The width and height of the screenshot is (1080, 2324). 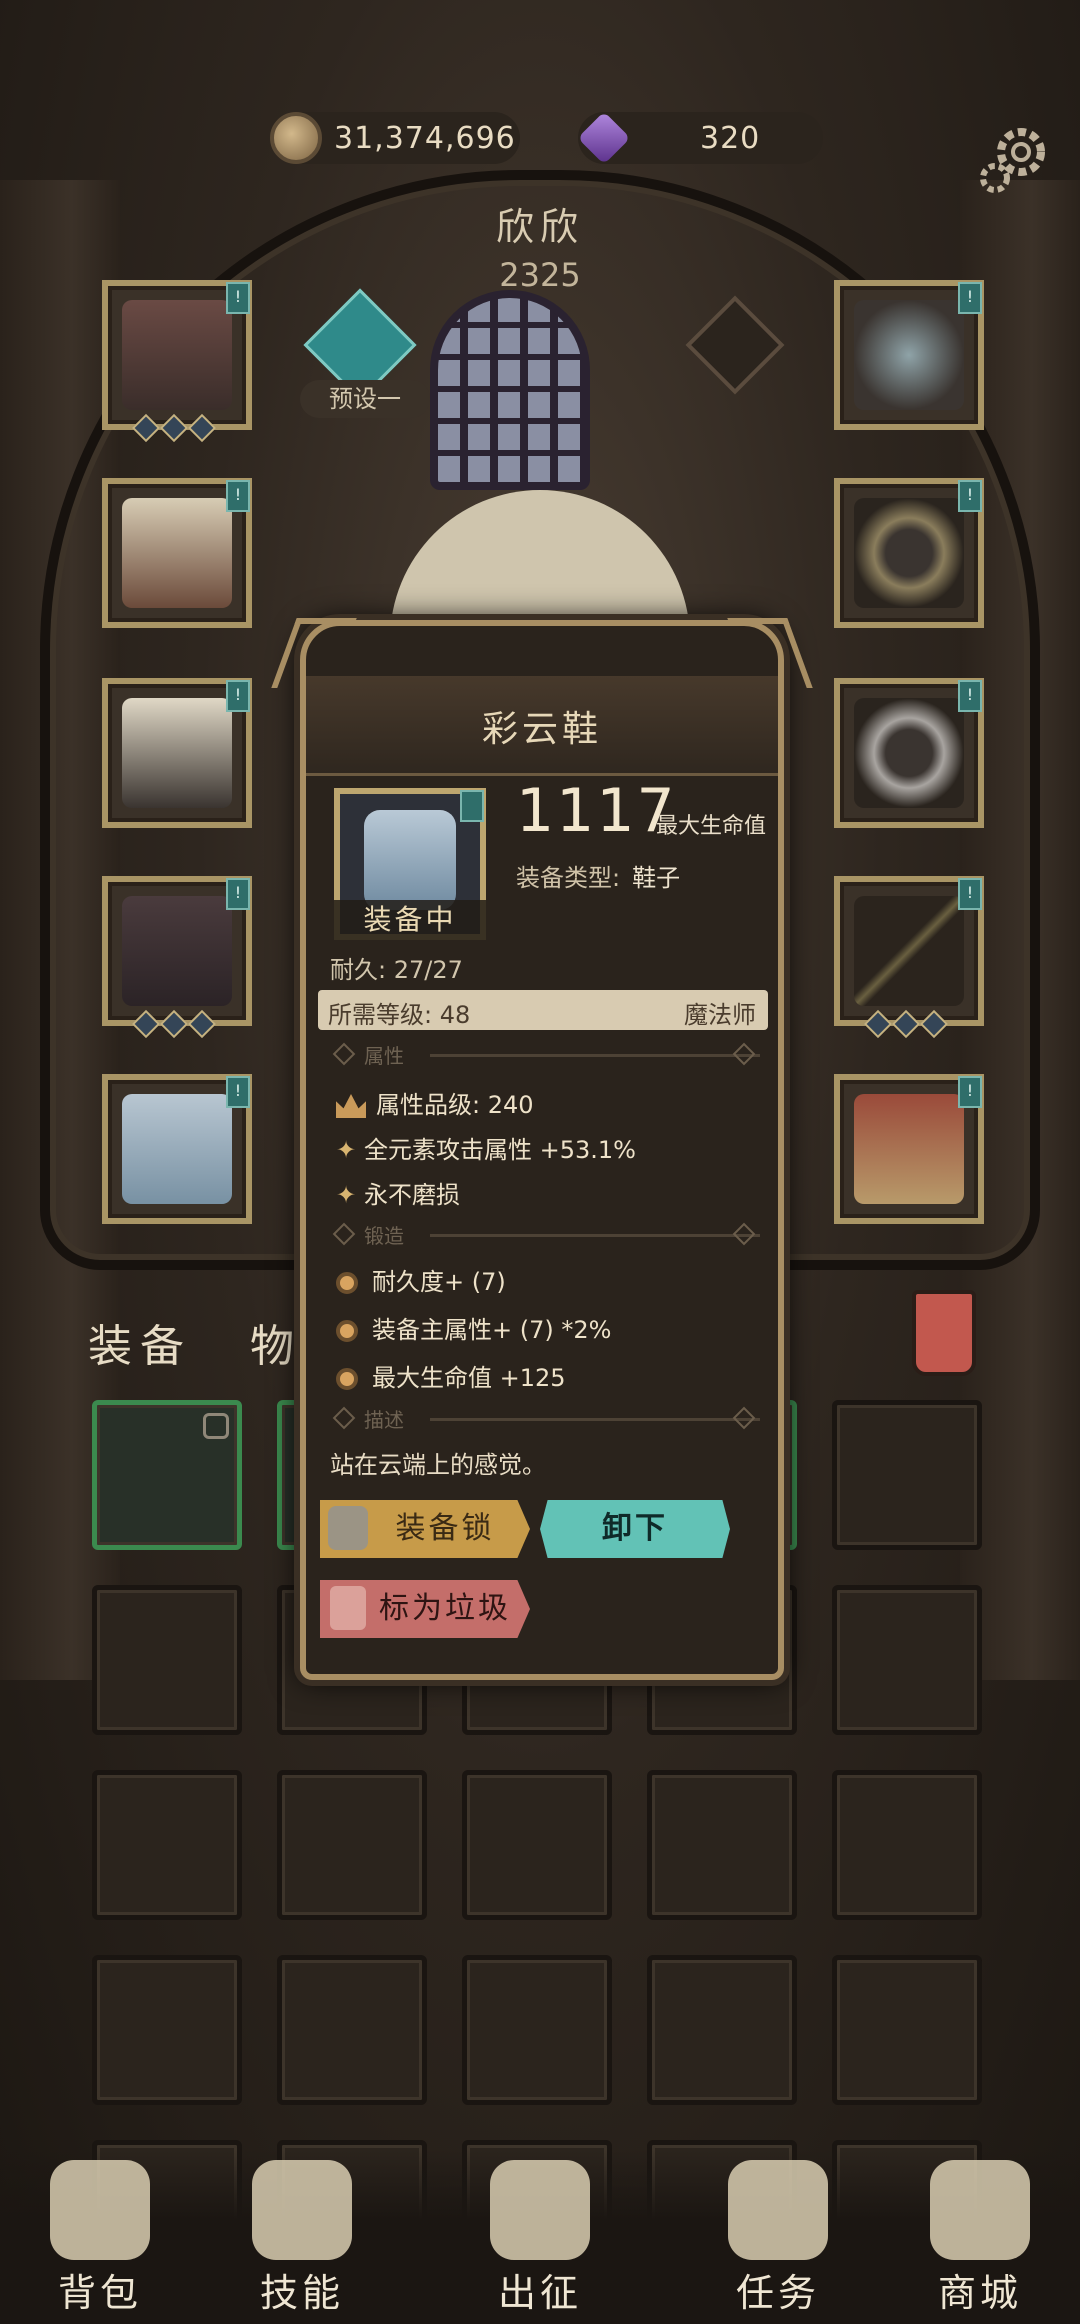 What do you see at coordinates (177, 951) in the screenshot?
I see `pants-item-icon` at bounding box center [177, 951].